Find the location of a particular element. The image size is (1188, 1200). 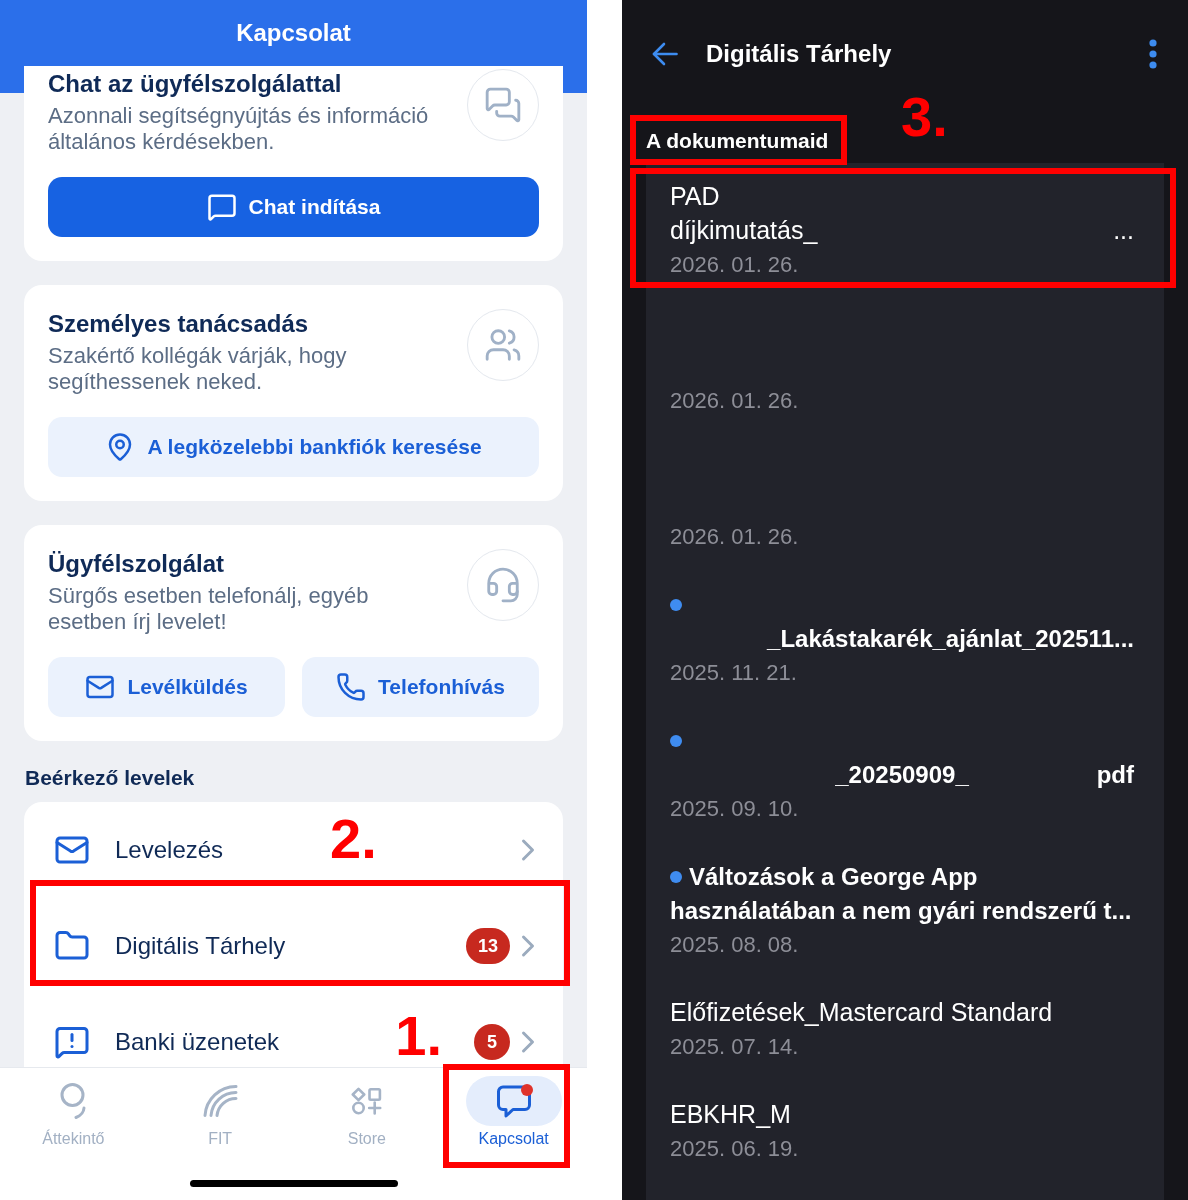

card-title: Ügyfélszolgálat is located at coordinates (137, 564).